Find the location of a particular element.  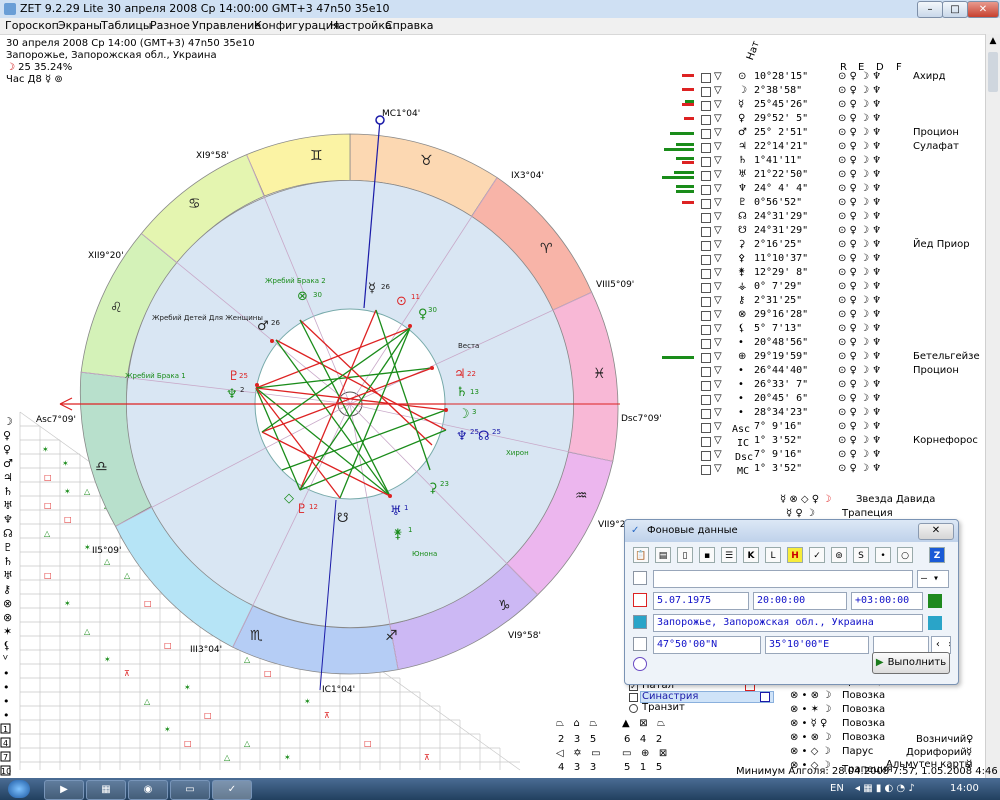

planet-position: 1° 3'52" is located at coordinates (778, 440).